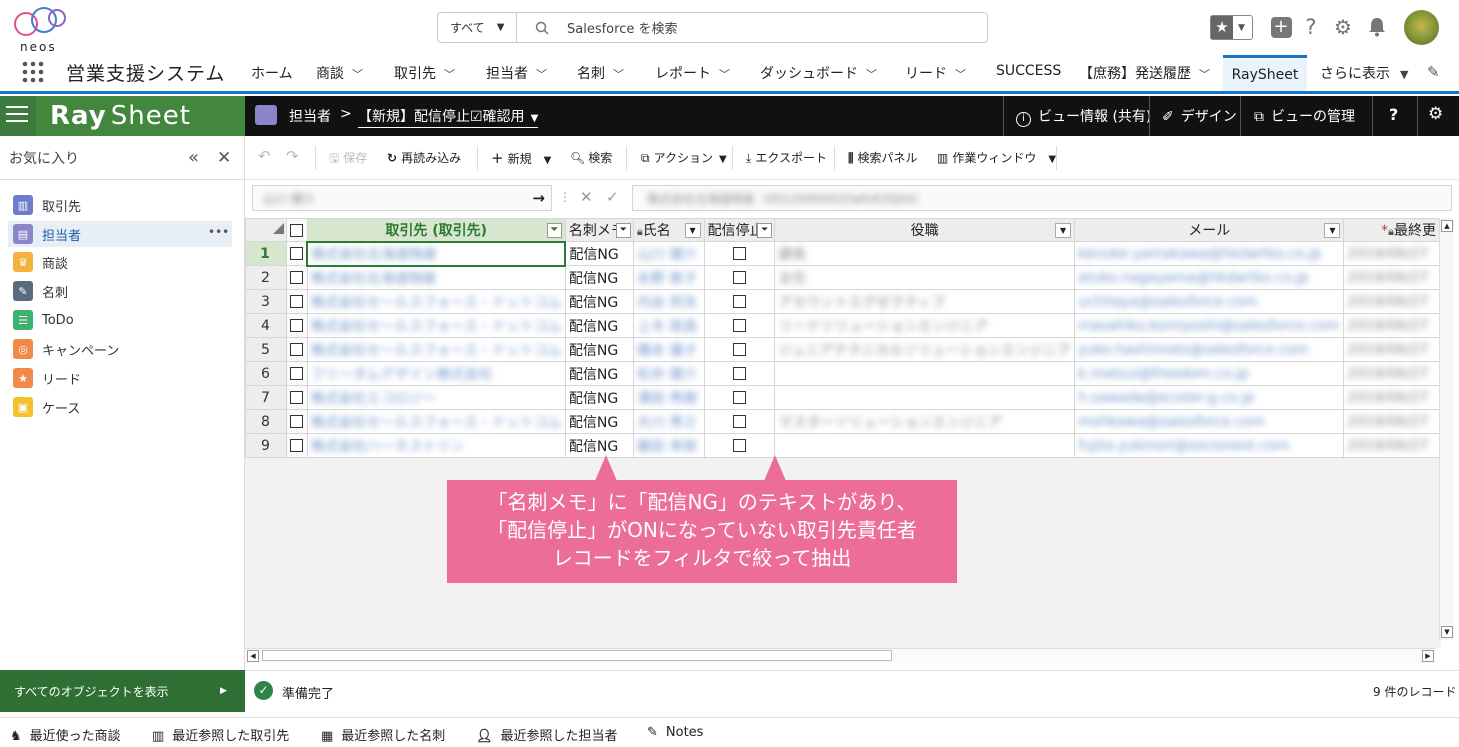 The image size is (1459, 747). What do you see at coordinates (1209, 445) in the screenshot?
I see `cell-email: fujita.yukinori@socionext.com` at bounding box center [1209, 445].